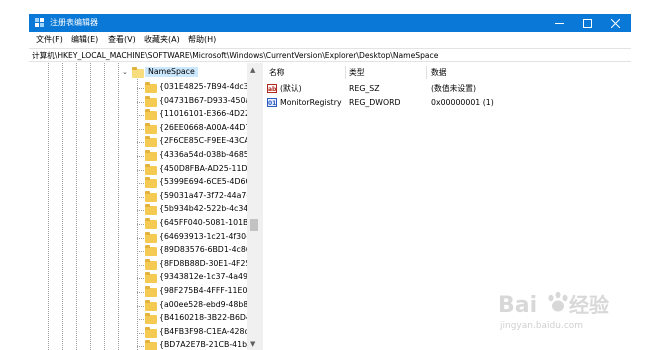 The height and width of the screenshot is (350, 646). Describe the element at coordinates (272, 88) in the screenshot. I see `string-value-icon: ab` at that location.